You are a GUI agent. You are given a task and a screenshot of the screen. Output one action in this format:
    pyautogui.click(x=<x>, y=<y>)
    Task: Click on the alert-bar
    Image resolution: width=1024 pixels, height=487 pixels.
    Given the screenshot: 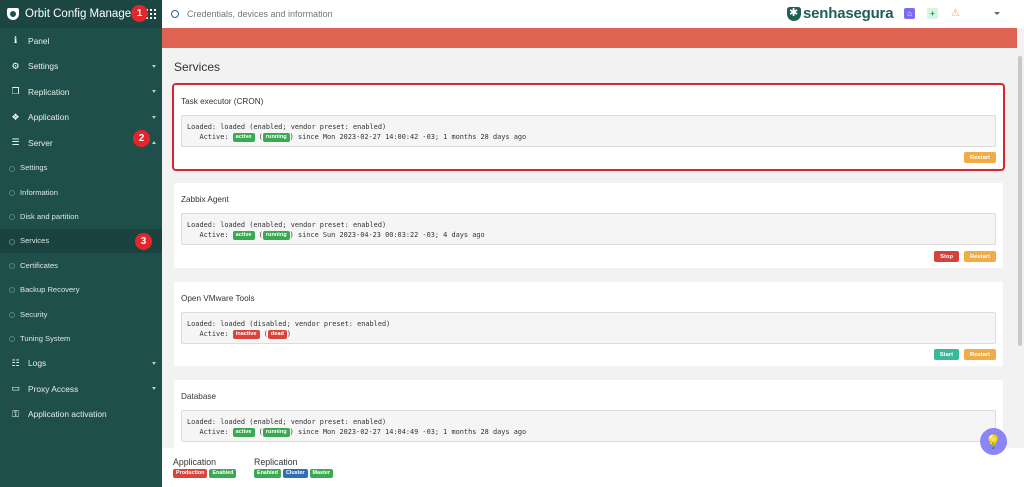 What is the action you would take?
    pyautogui.click(x=589, y=38)
    